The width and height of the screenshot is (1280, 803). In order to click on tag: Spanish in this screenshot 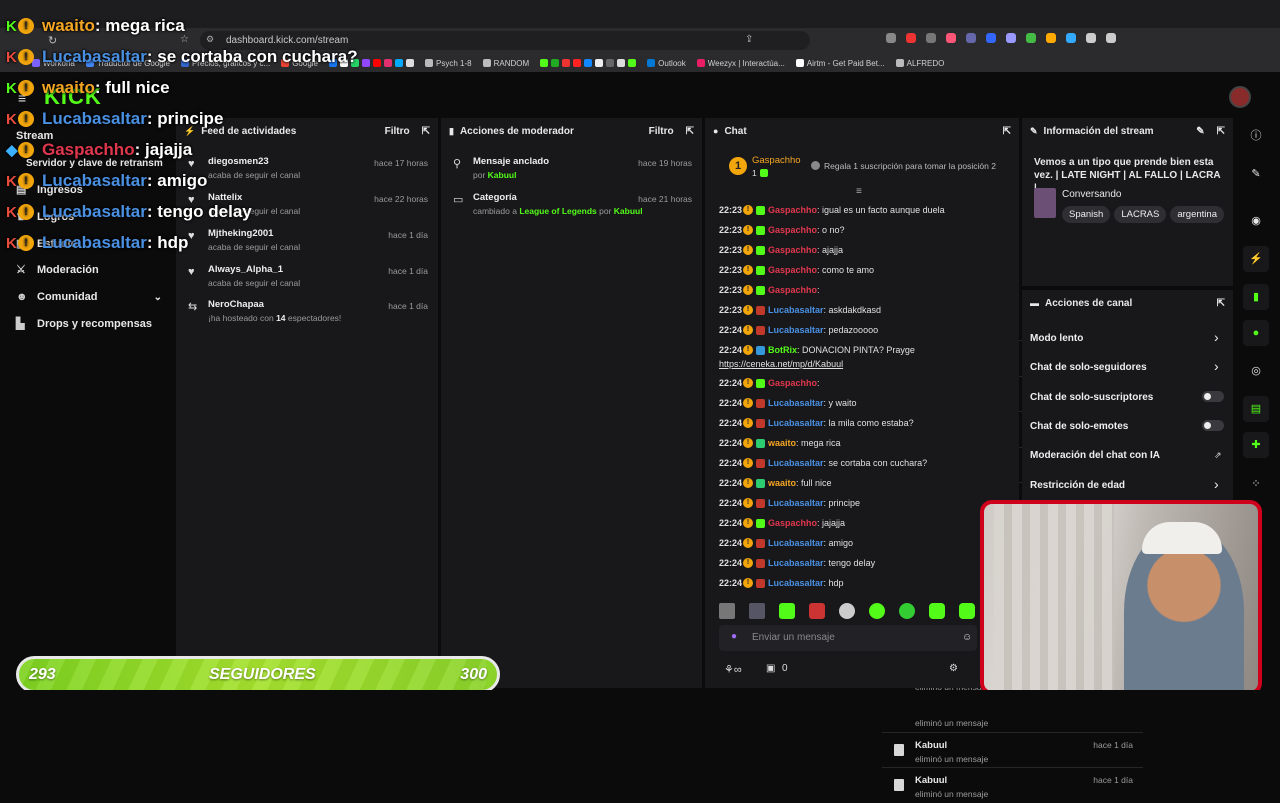, I will do `click(1086, 214)`.